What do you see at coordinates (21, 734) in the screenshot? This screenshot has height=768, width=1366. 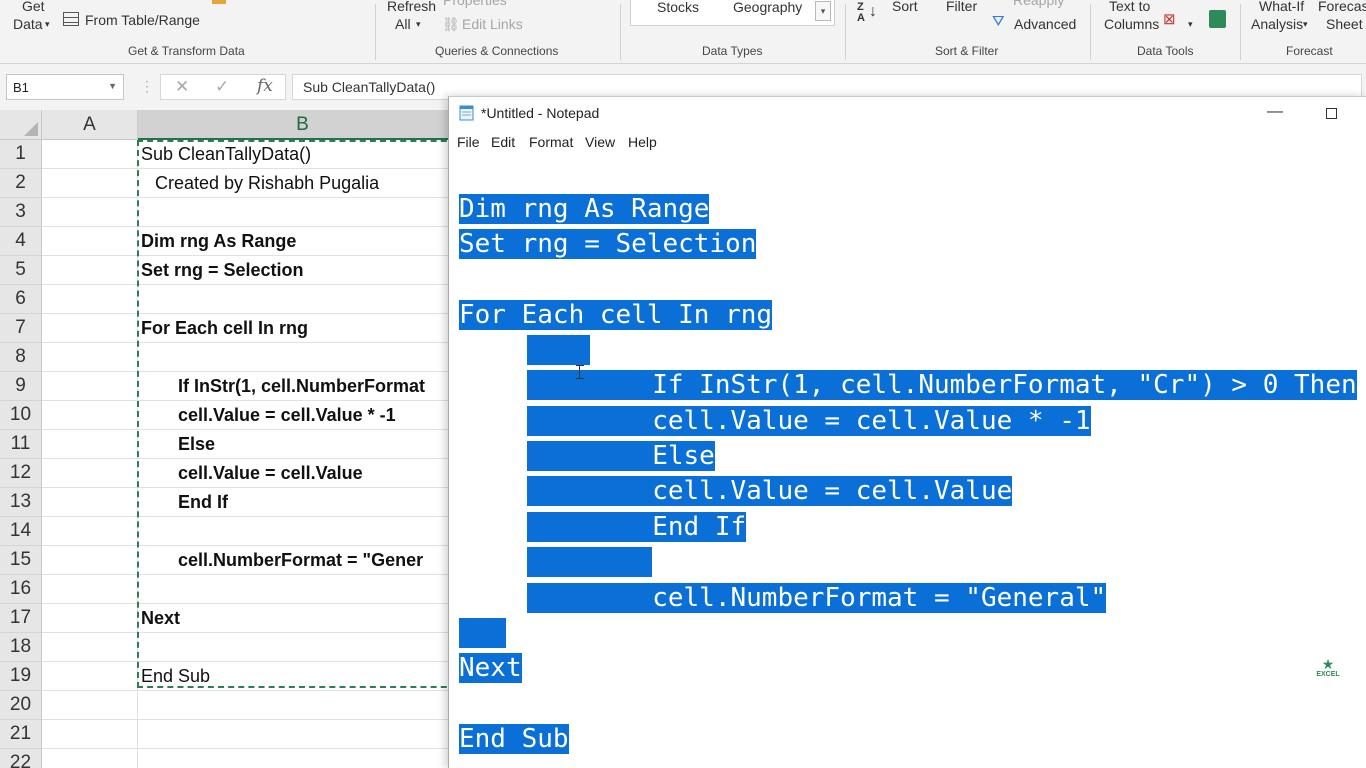 I see `row-header: 21` at bounding box center [21, 734].